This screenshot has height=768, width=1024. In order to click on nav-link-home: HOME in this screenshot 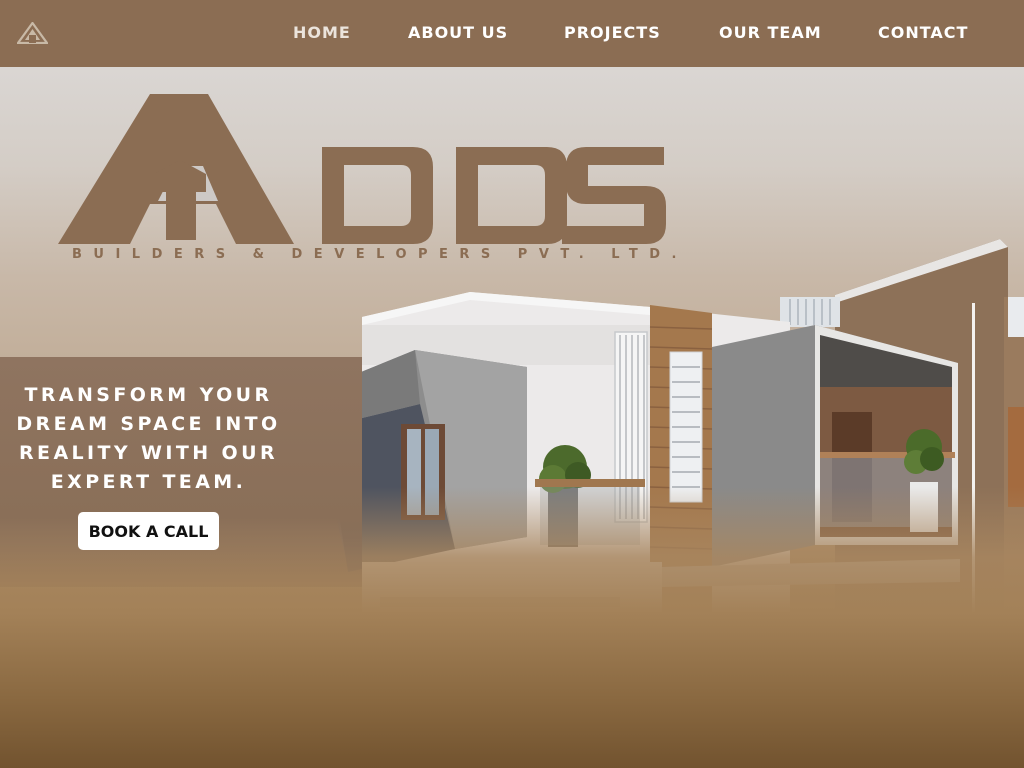, I will do `click(322, 32)`.